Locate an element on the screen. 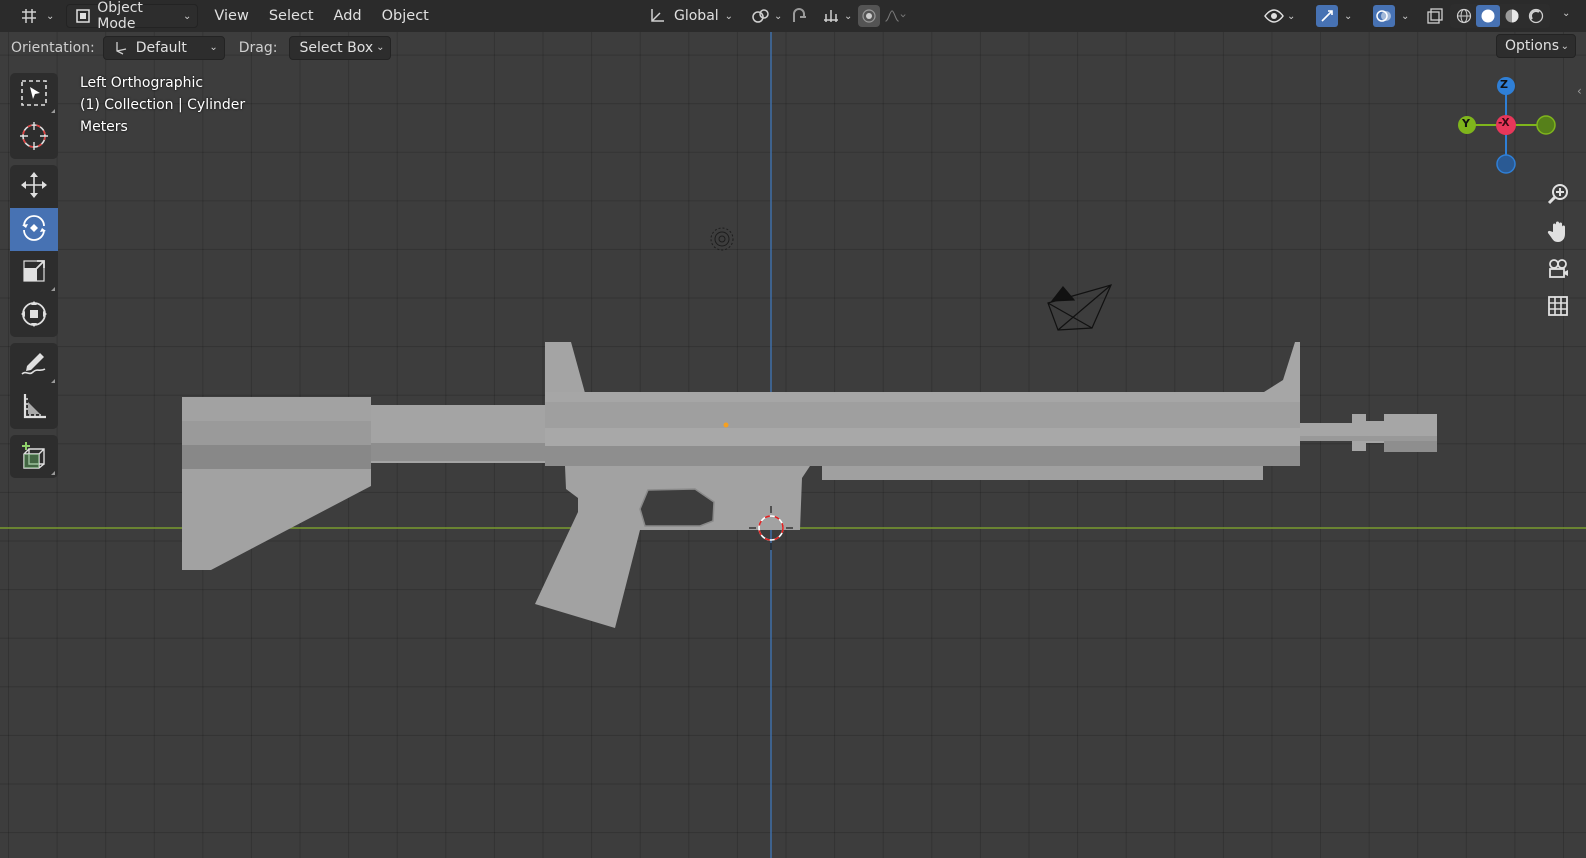  tool-group-transform is located at coordinates (34, 251).